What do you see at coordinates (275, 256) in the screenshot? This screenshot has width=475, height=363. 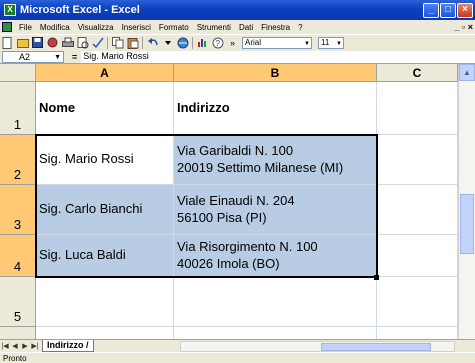 I see `cell-b4: Via Risorgimento N. 100 40026 Imola (BO)` at bounding box center [275, 256].